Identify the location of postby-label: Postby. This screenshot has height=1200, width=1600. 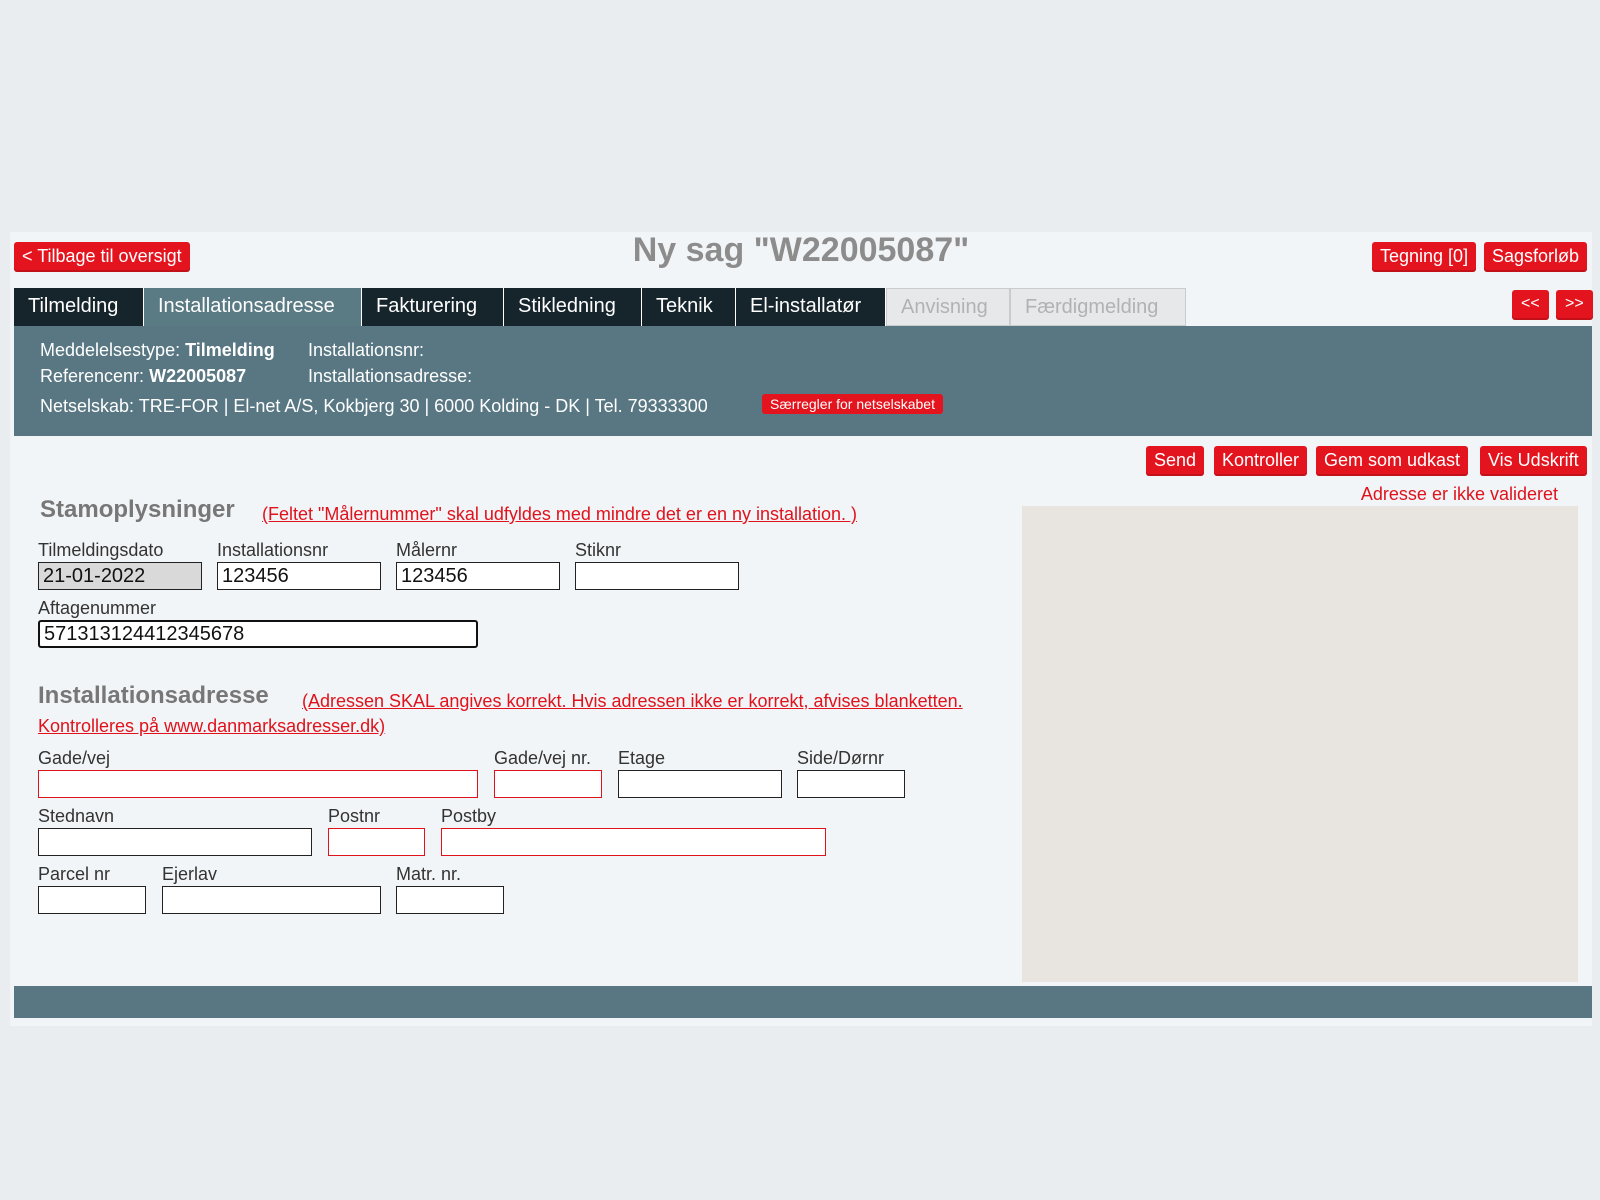
(469, 816).